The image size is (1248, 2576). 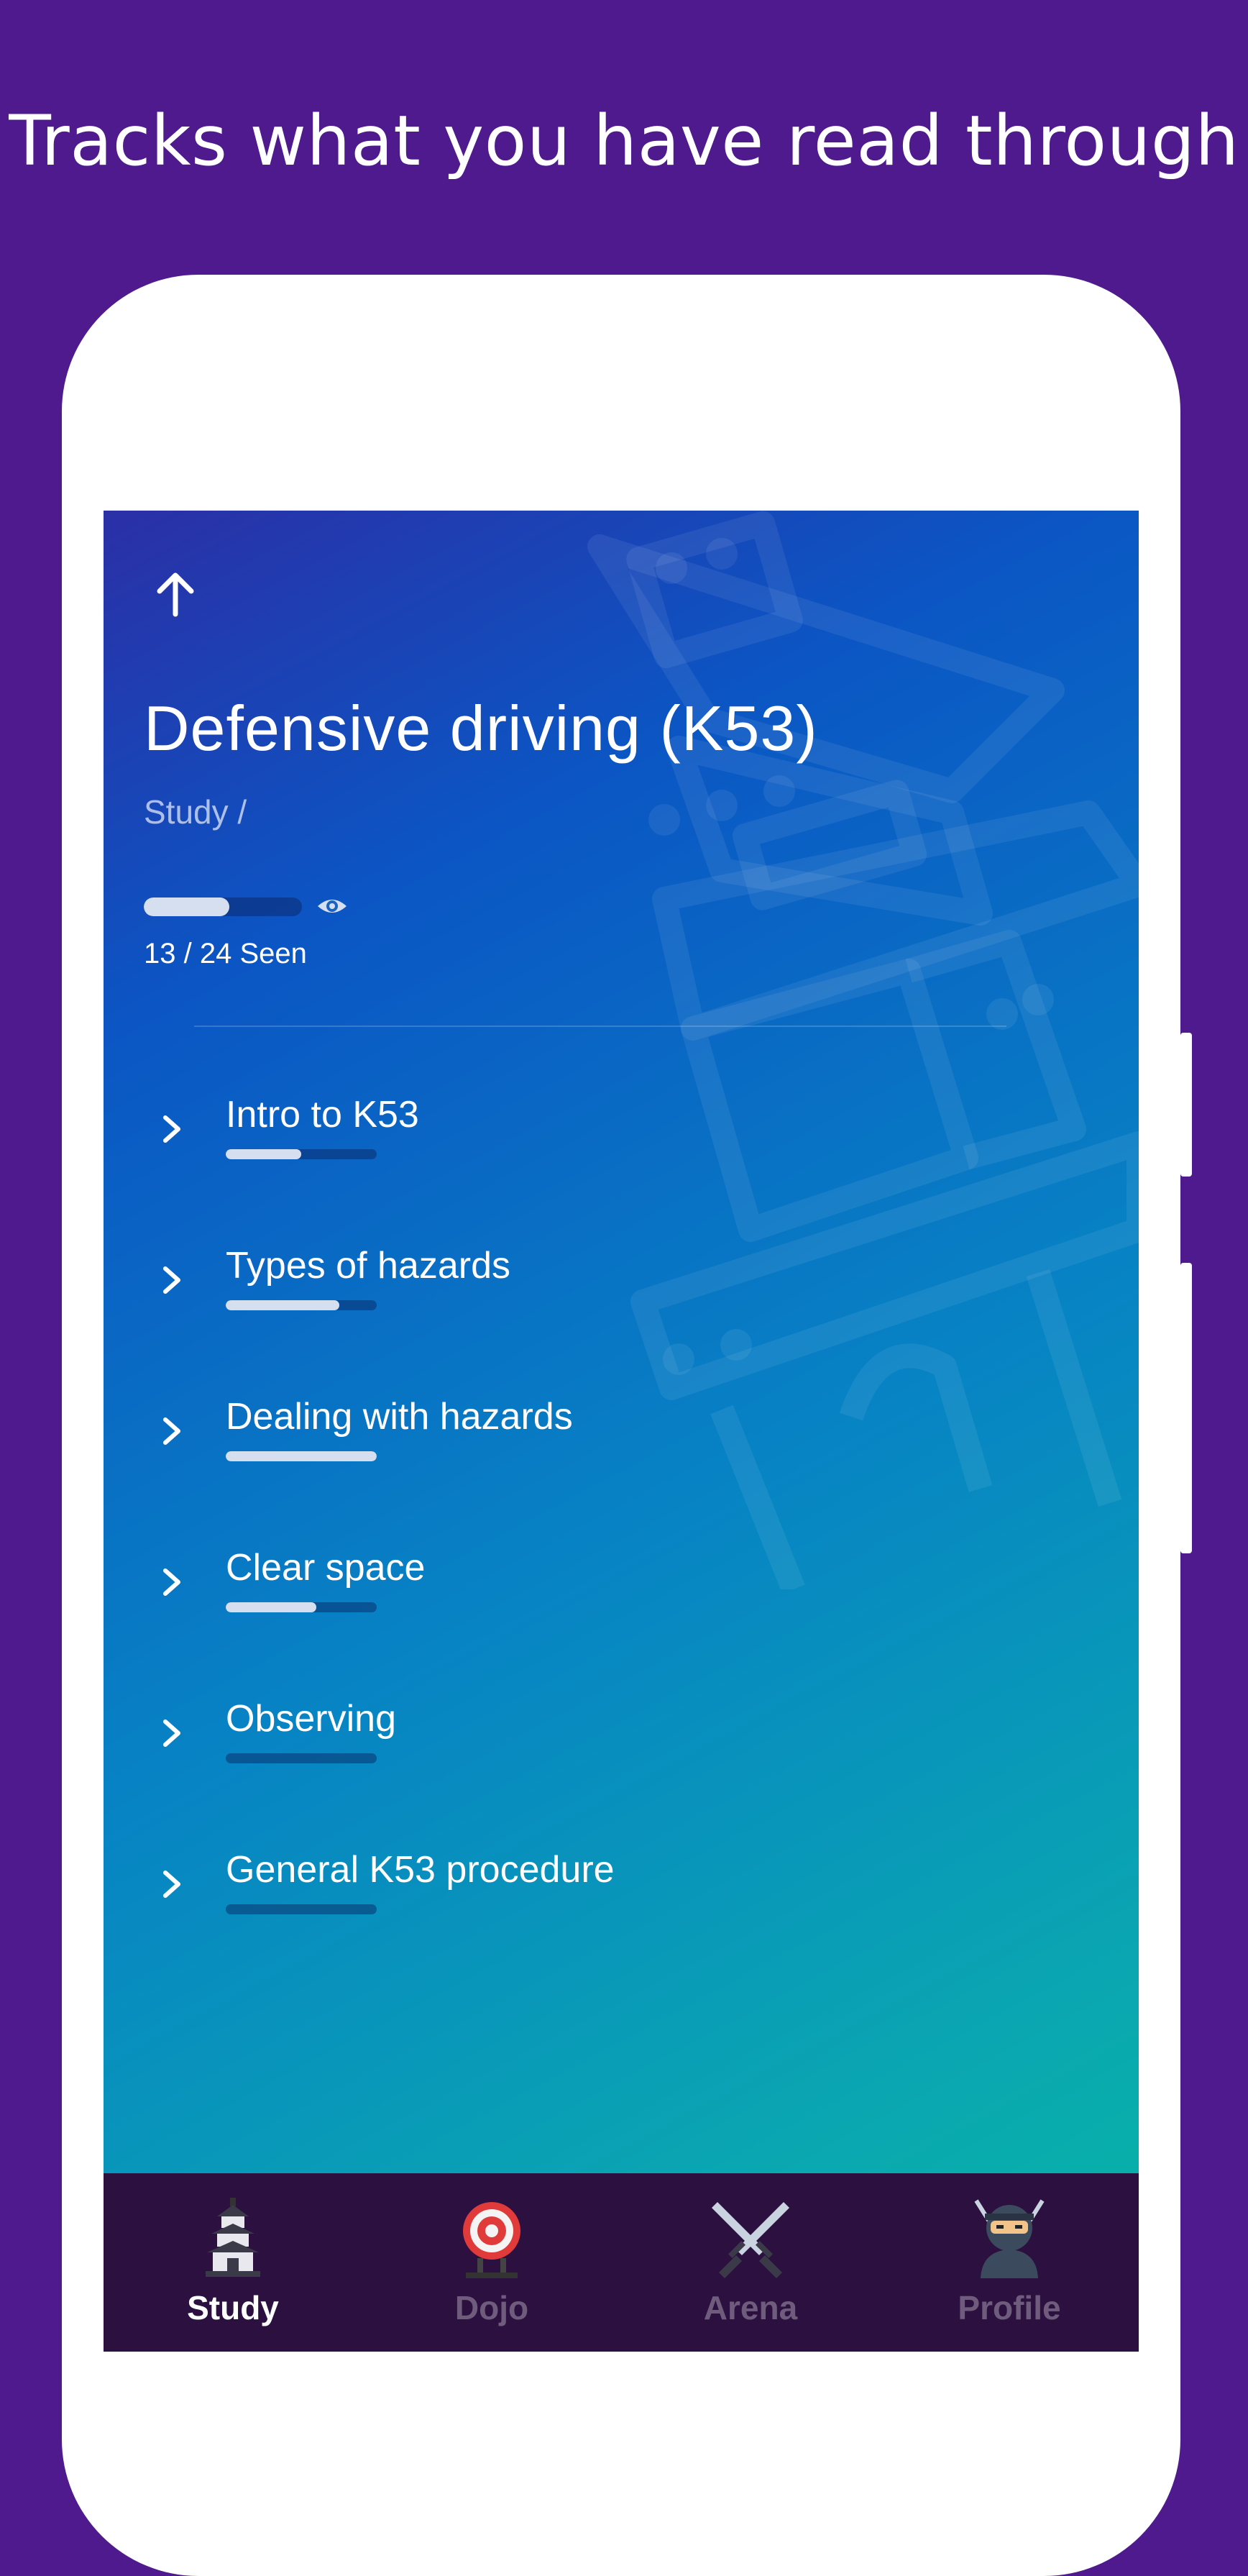 What do you see at coordinates (750, 2307) in the screenshot?
I see `nav-label: Arena` at bounding box center [750, 2307].